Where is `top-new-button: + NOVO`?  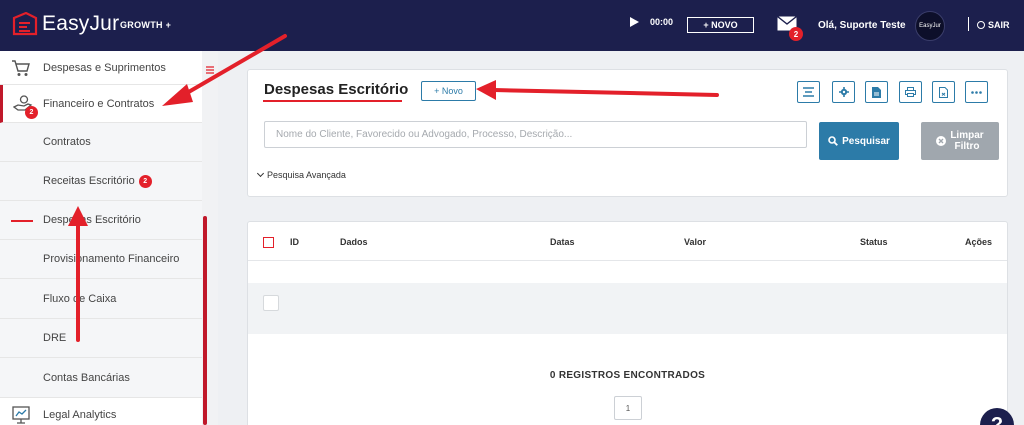 top-new-button: + NOVO is located at coordinates (720, 25).